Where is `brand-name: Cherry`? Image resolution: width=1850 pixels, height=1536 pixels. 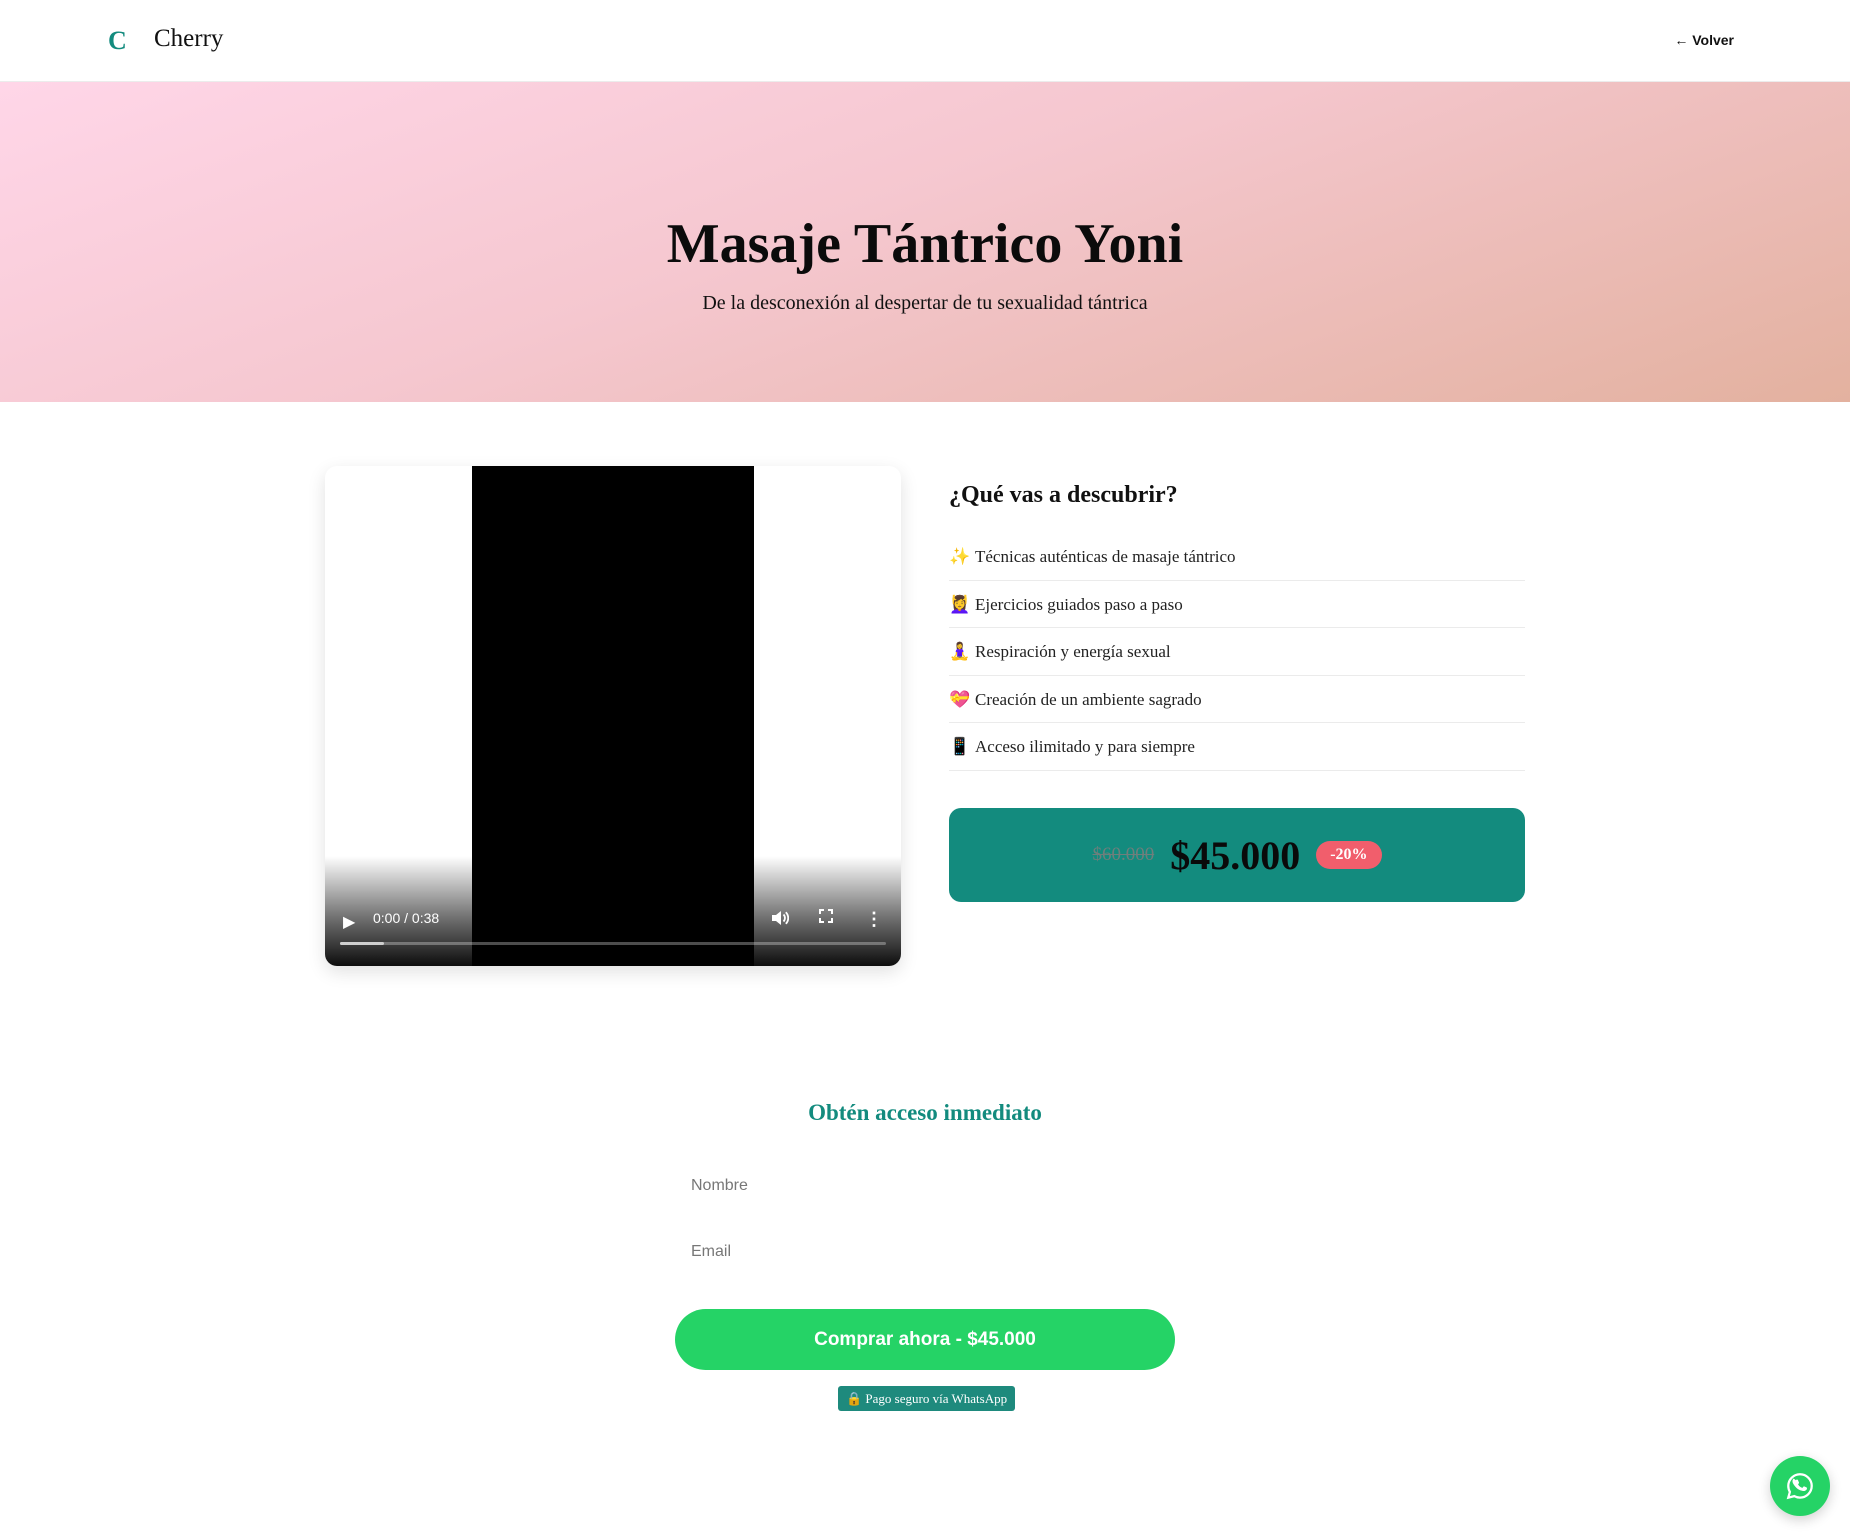
brand-name: Cherry is located at coordinates (188, 39).